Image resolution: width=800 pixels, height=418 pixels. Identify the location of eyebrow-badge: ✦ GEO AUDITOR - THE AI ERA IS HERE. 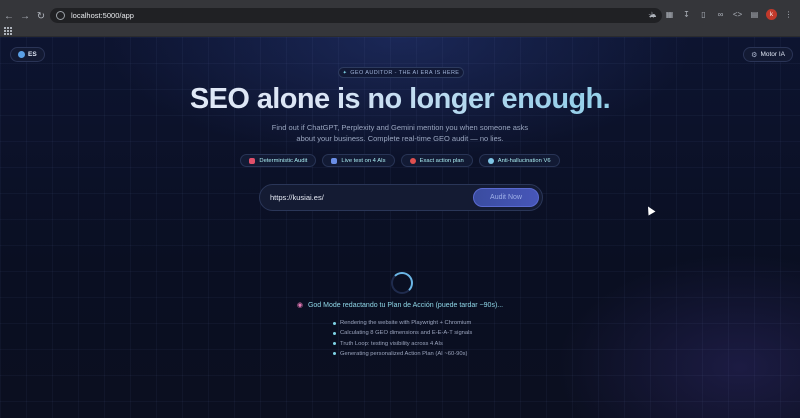
(401, 72).